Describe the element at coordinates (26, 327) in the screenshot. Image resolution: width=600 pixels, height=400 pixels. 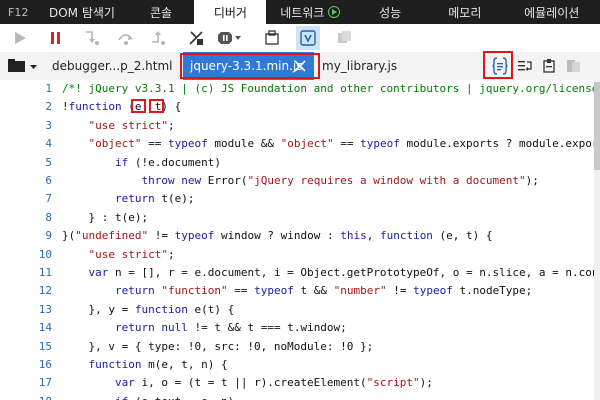
I see `line-number: 14` at that location.